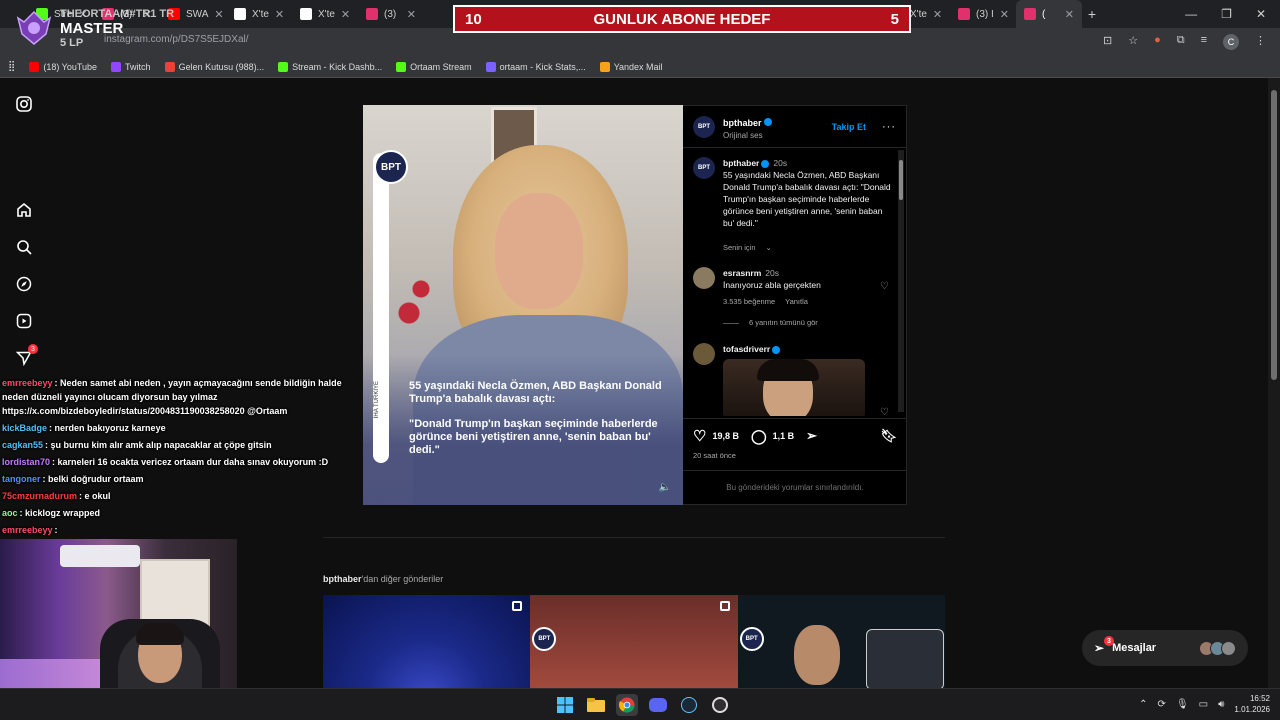 Image resolution: width=1280 pixels, height=720 pixels. I want to click on bookmark-star-icon: ☆, so click(1133, 42).